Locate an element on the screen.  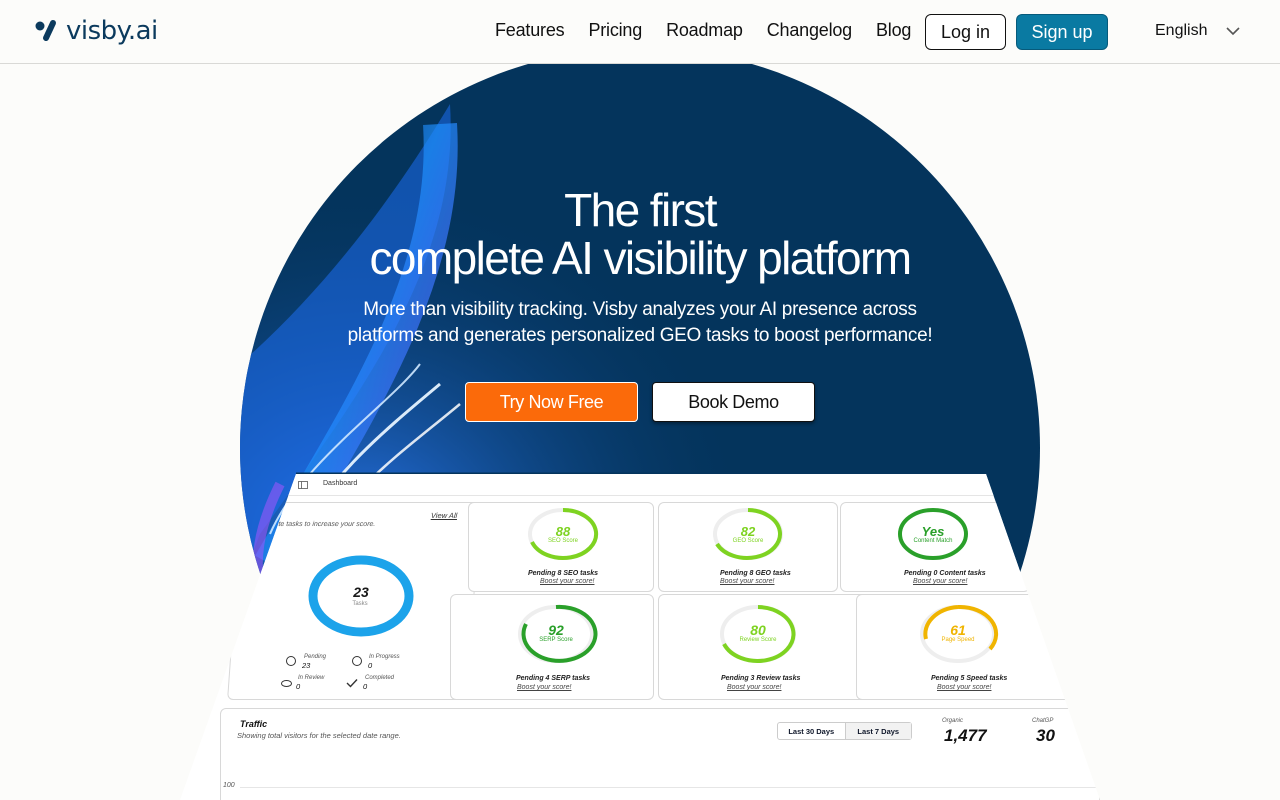
seo-boost-link: Boost your score! is located at coordinates (567, 581).